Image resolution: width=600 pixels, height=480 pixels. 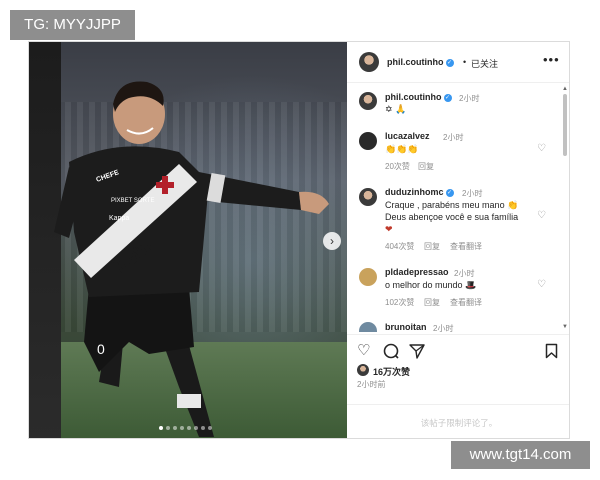 I want to click on chevron-right-icon: ›, so click(x=332, y=241).